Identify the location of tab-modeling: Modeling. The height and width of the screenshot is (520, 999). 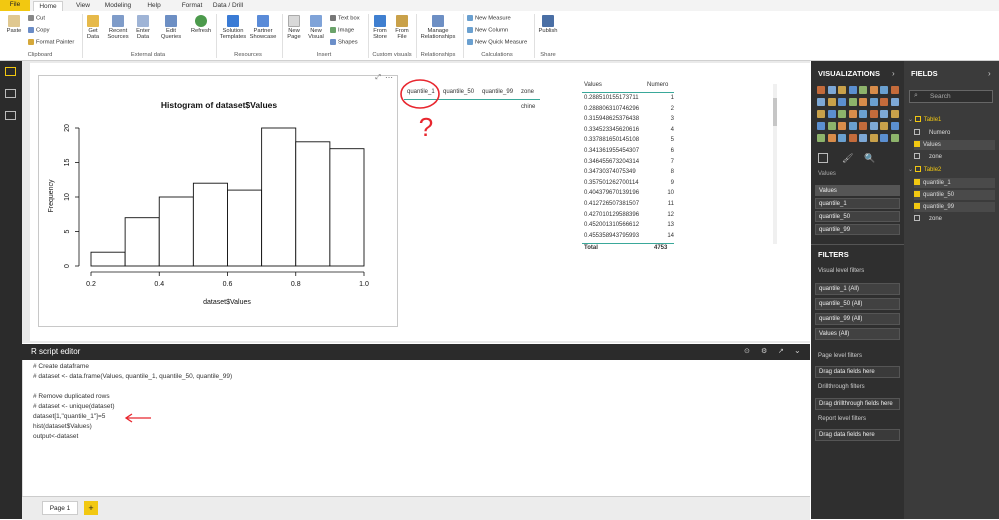
(118, 6).